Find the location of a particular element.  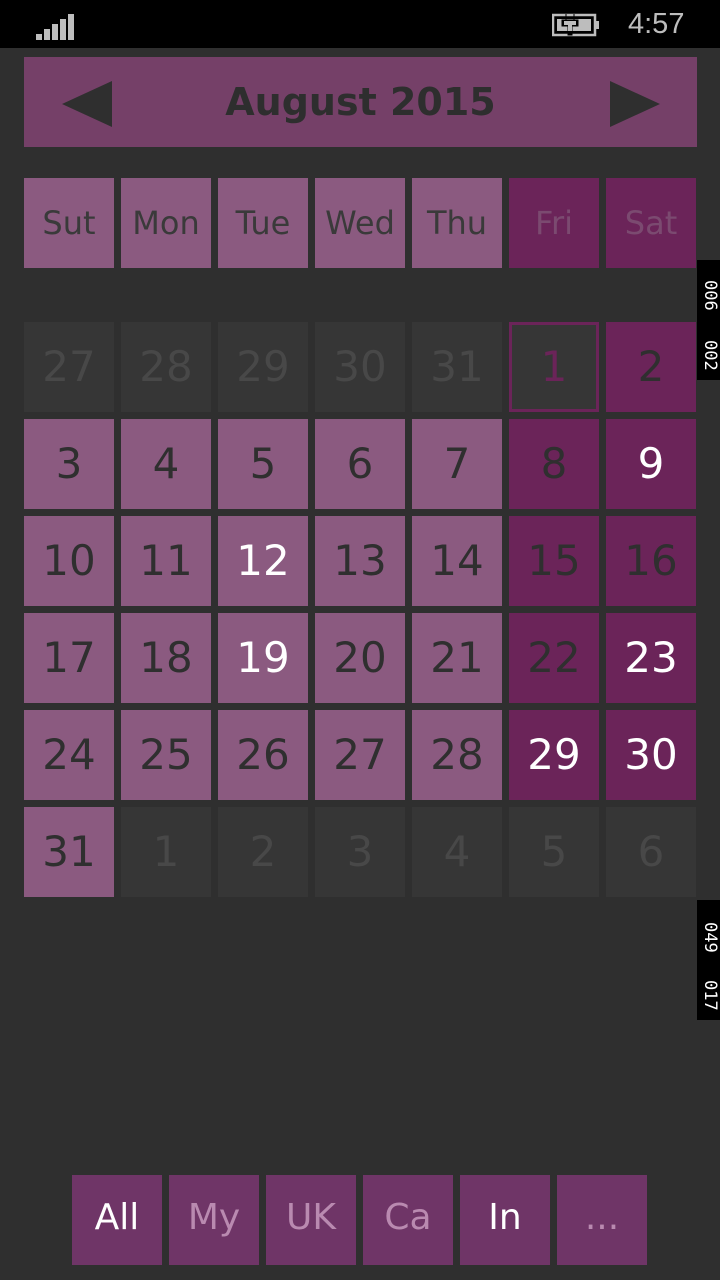

date-cell: 21 is located at coordinates (457, 658).